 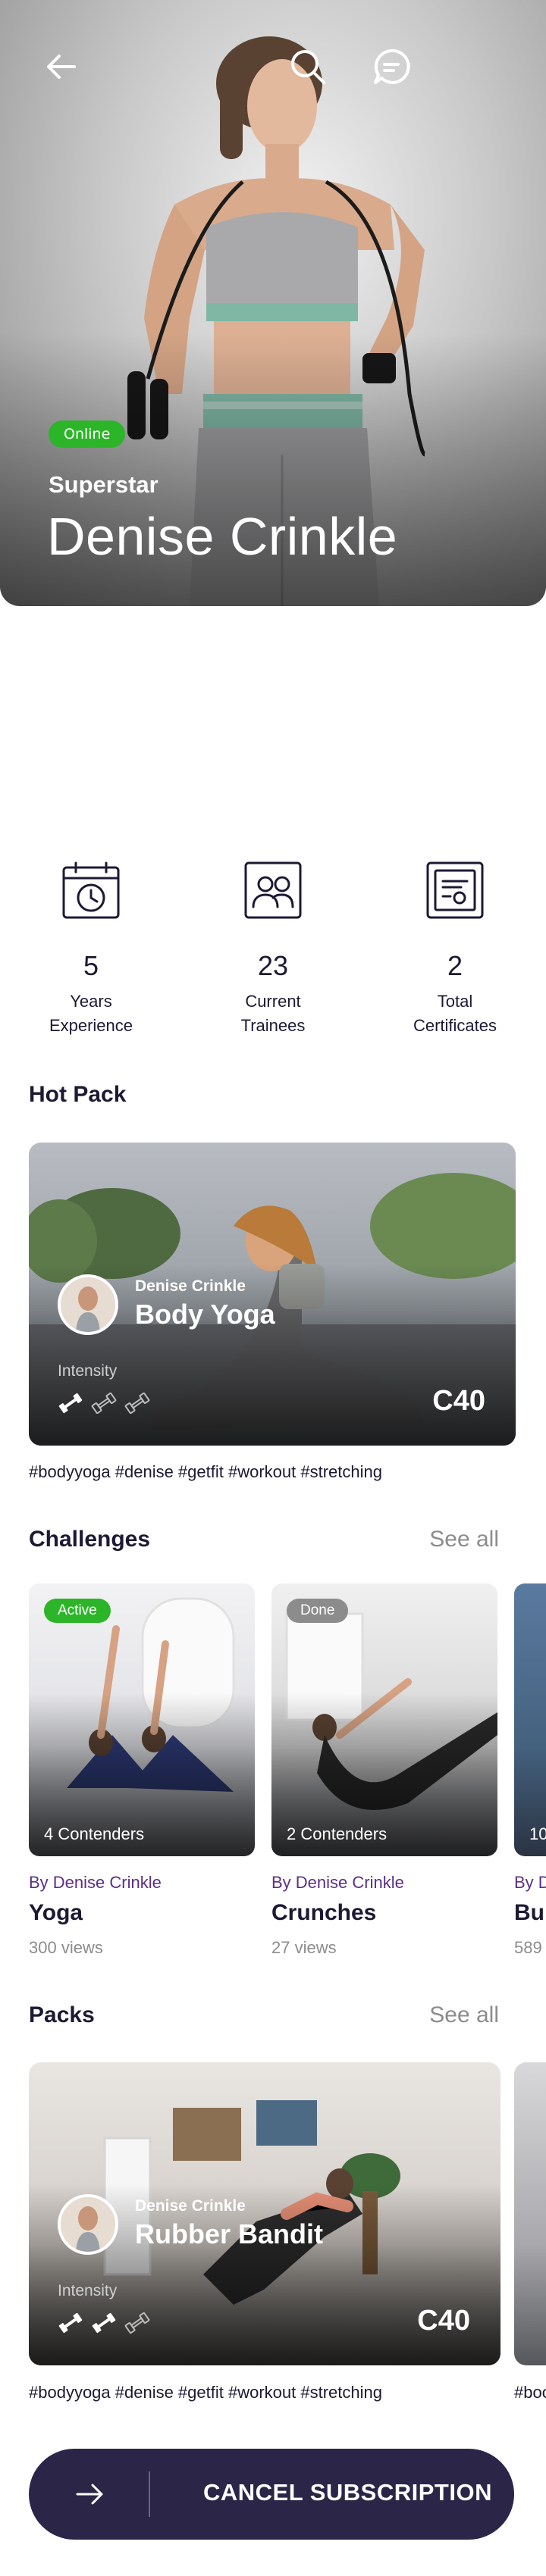 I want to click on certificate-icon, so click(x=455, y=890).